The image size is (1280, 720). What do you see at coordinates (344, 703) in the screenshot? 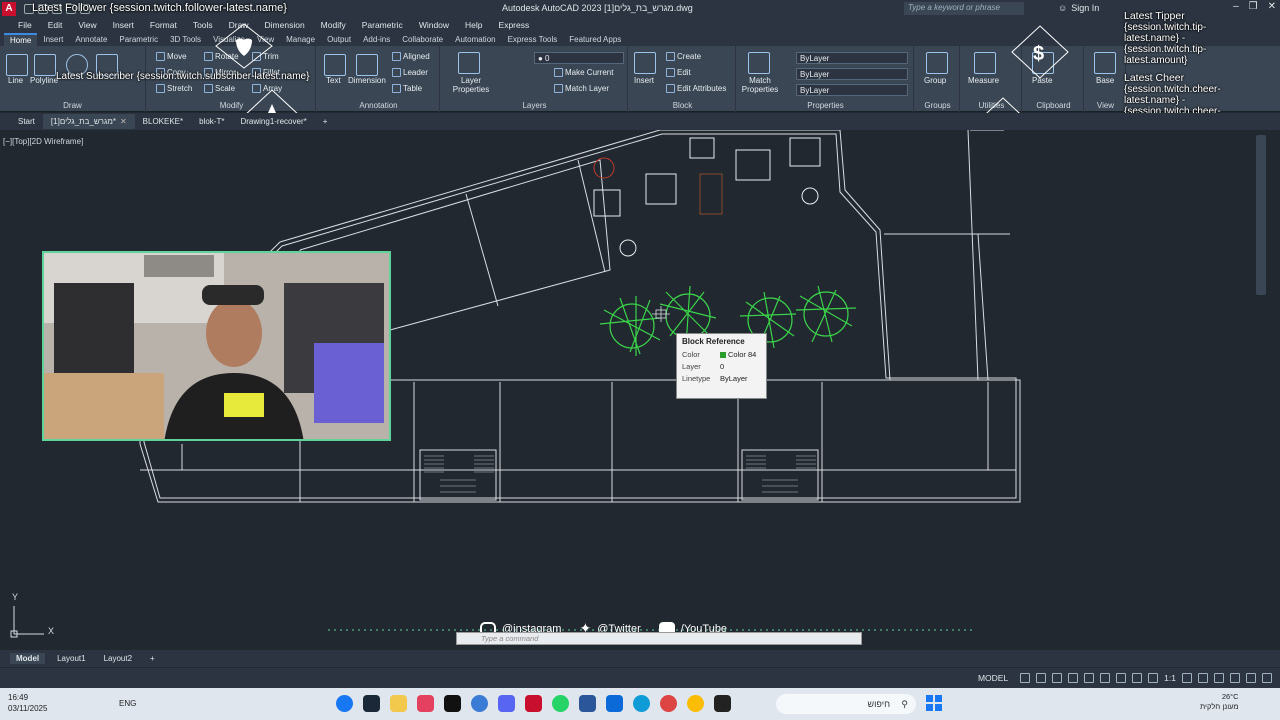
I see `facebook-icon` at bounding box center [344, 703].